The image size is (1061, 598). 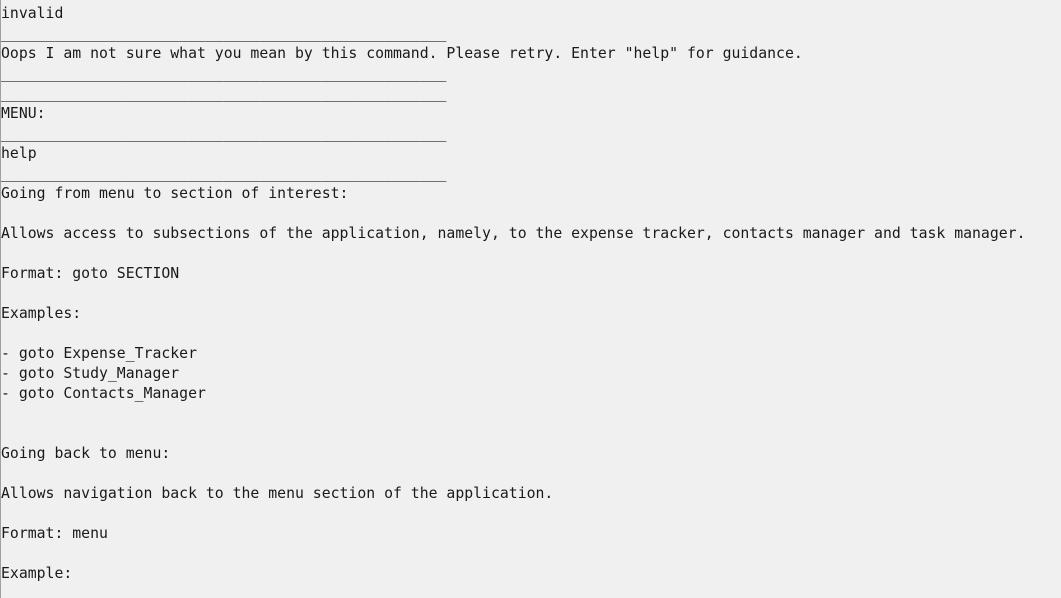 What do you see at coordinates (175, 193) in the screenshot?
I see `console-line: Going from menu to section of interest:` at bounding box center [175, 193].